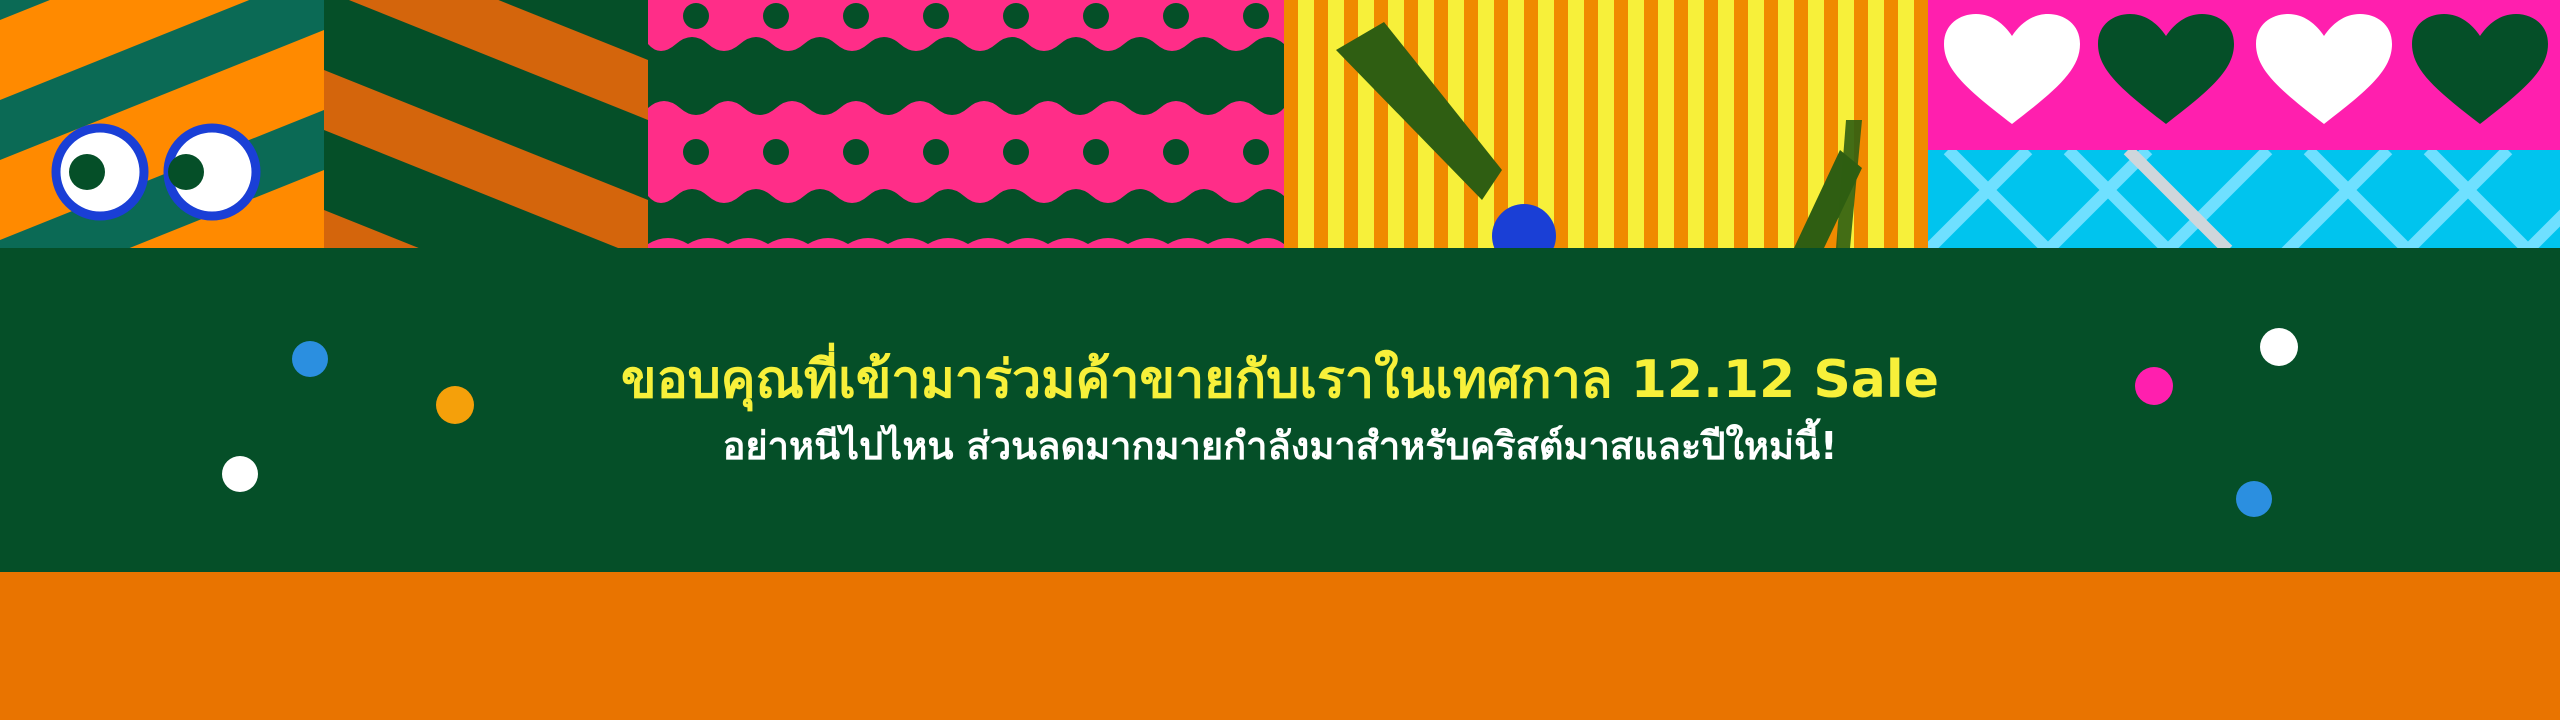 The height and width of the screenshot is (720, 2560). What do you see at coordinates (1606, 124) in the screenshot?
I see `vertical-stripe-panel` at bounding box center [1606, 124].